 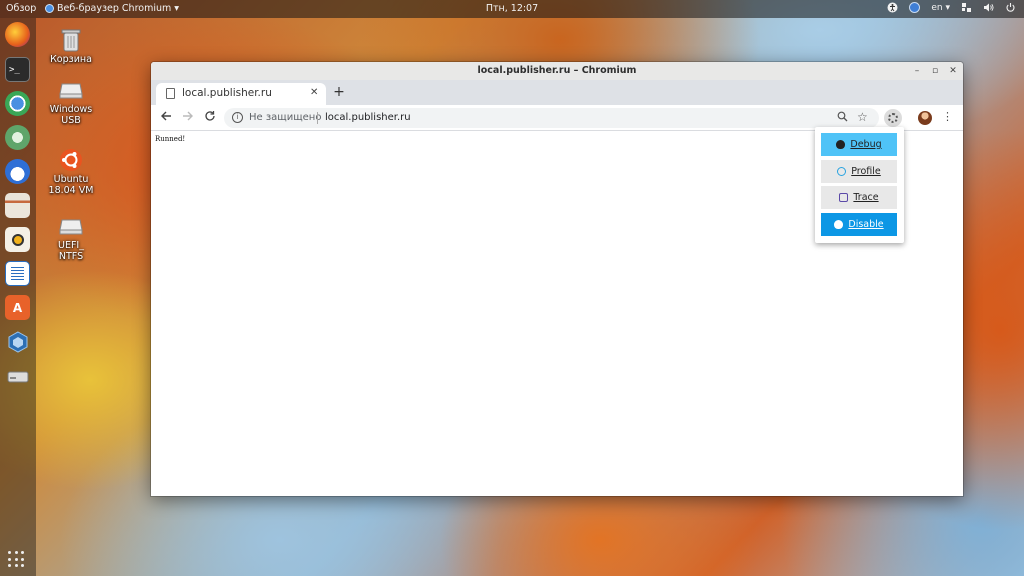 What do you see at coordinates (71, 40) in the screenshot?
I see `trash-icon` at bounding box center [71, 40].